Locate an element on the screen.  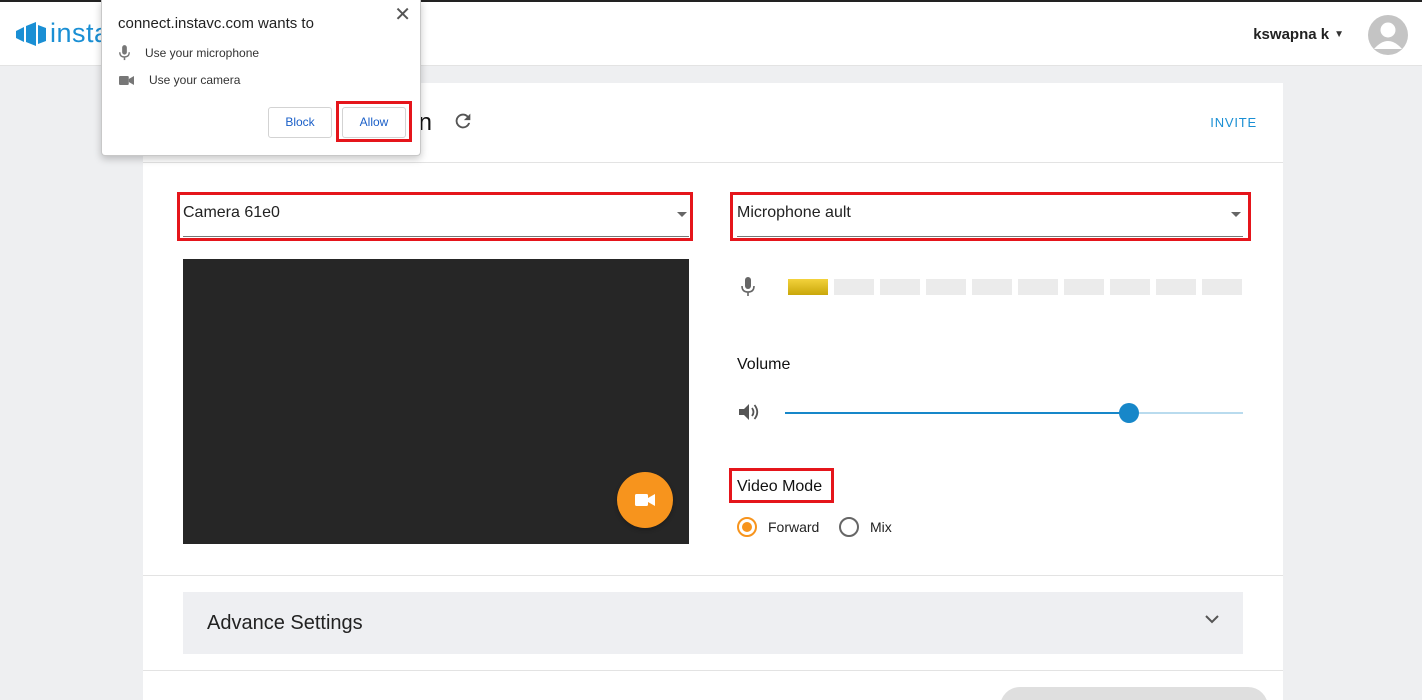
volume-thumb is located at coordinates (1128, 413).